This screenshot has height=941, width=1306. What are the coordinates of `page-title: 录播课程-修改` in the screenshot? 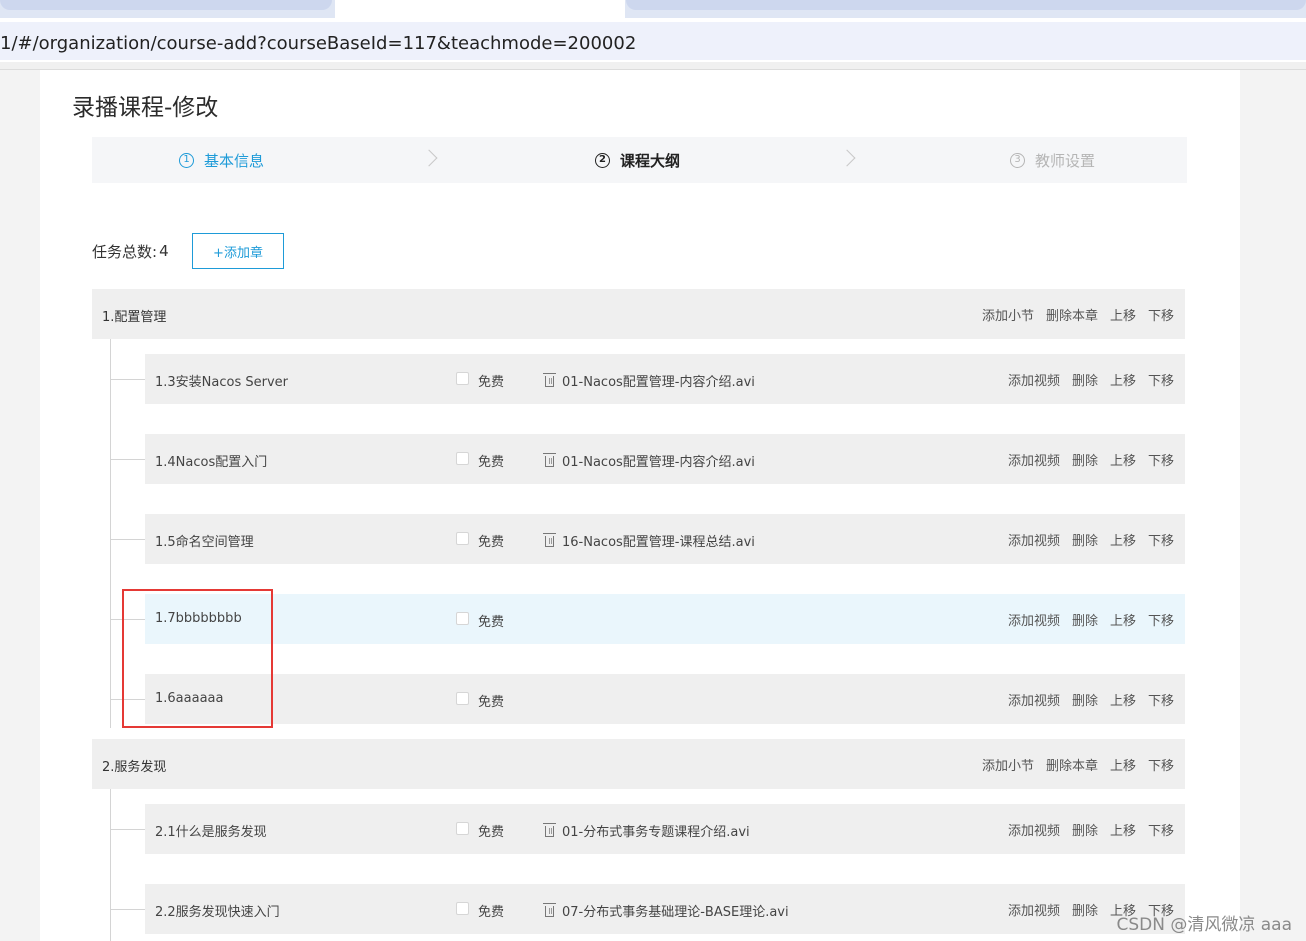 It's located at (145, 108).